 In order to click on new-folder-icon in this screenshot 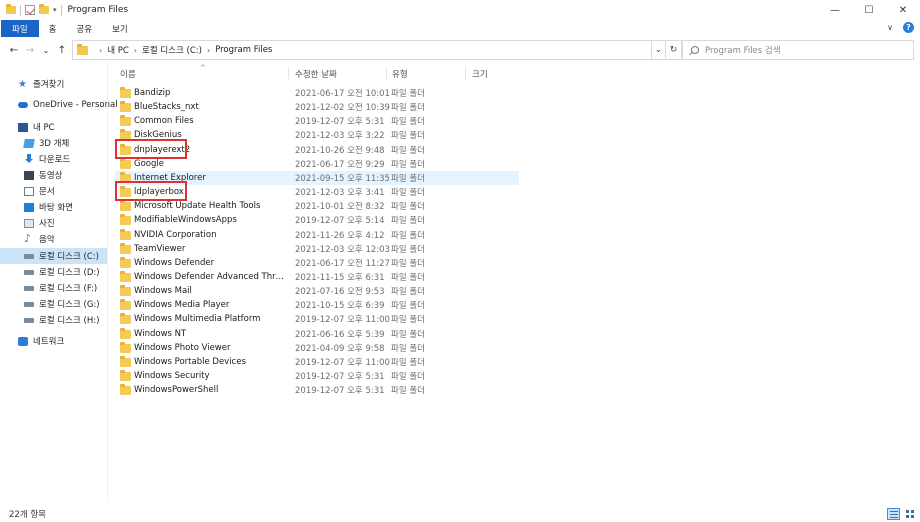, I will do `click(44, 9)`.